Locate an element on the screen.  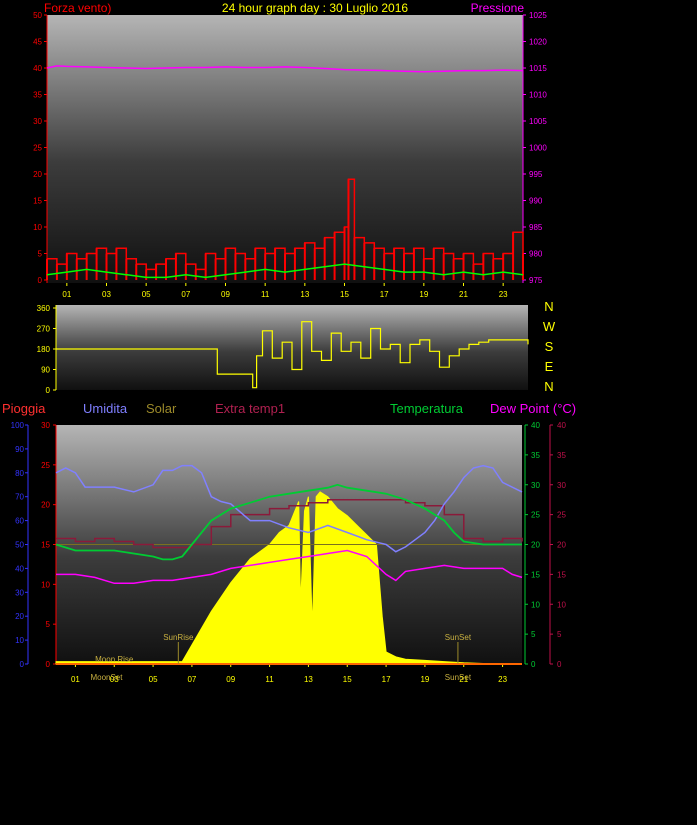
rain-tick-label: 60 is located at coordinates (19, 521).